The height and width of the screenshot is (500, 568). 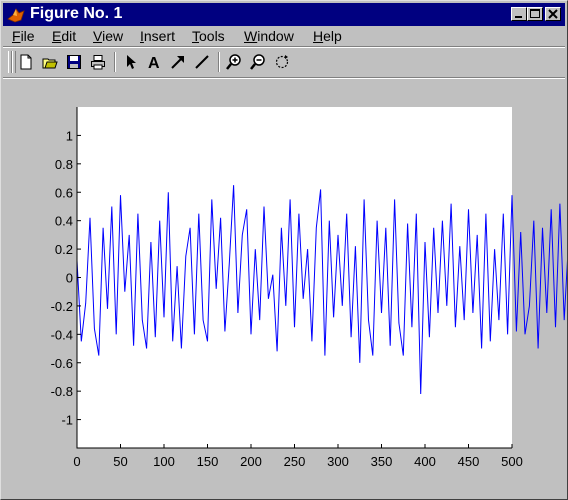 What do you see at coordinates (69, 278) in the screenshot?
I see `y-tick-label: 0` at bounding box center [69, 278].